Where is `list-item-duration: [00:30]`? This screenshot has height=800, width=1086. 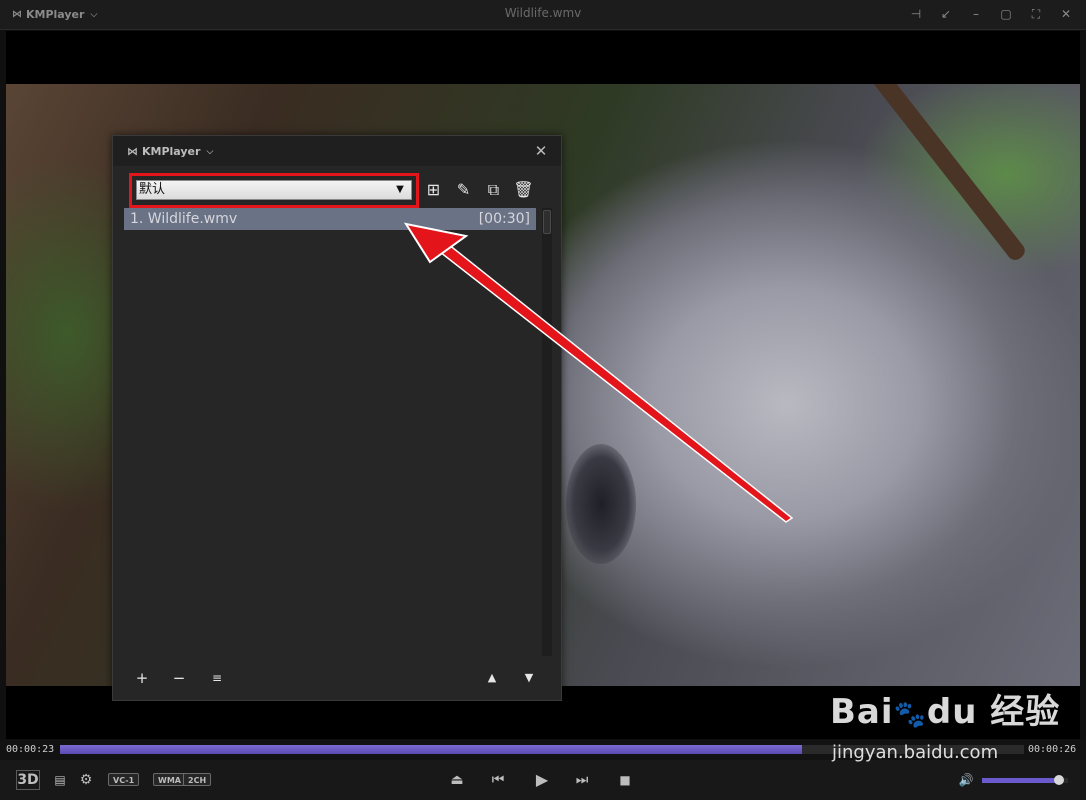
list-item-duration: [00:30] is located at coordinates (504, 219).